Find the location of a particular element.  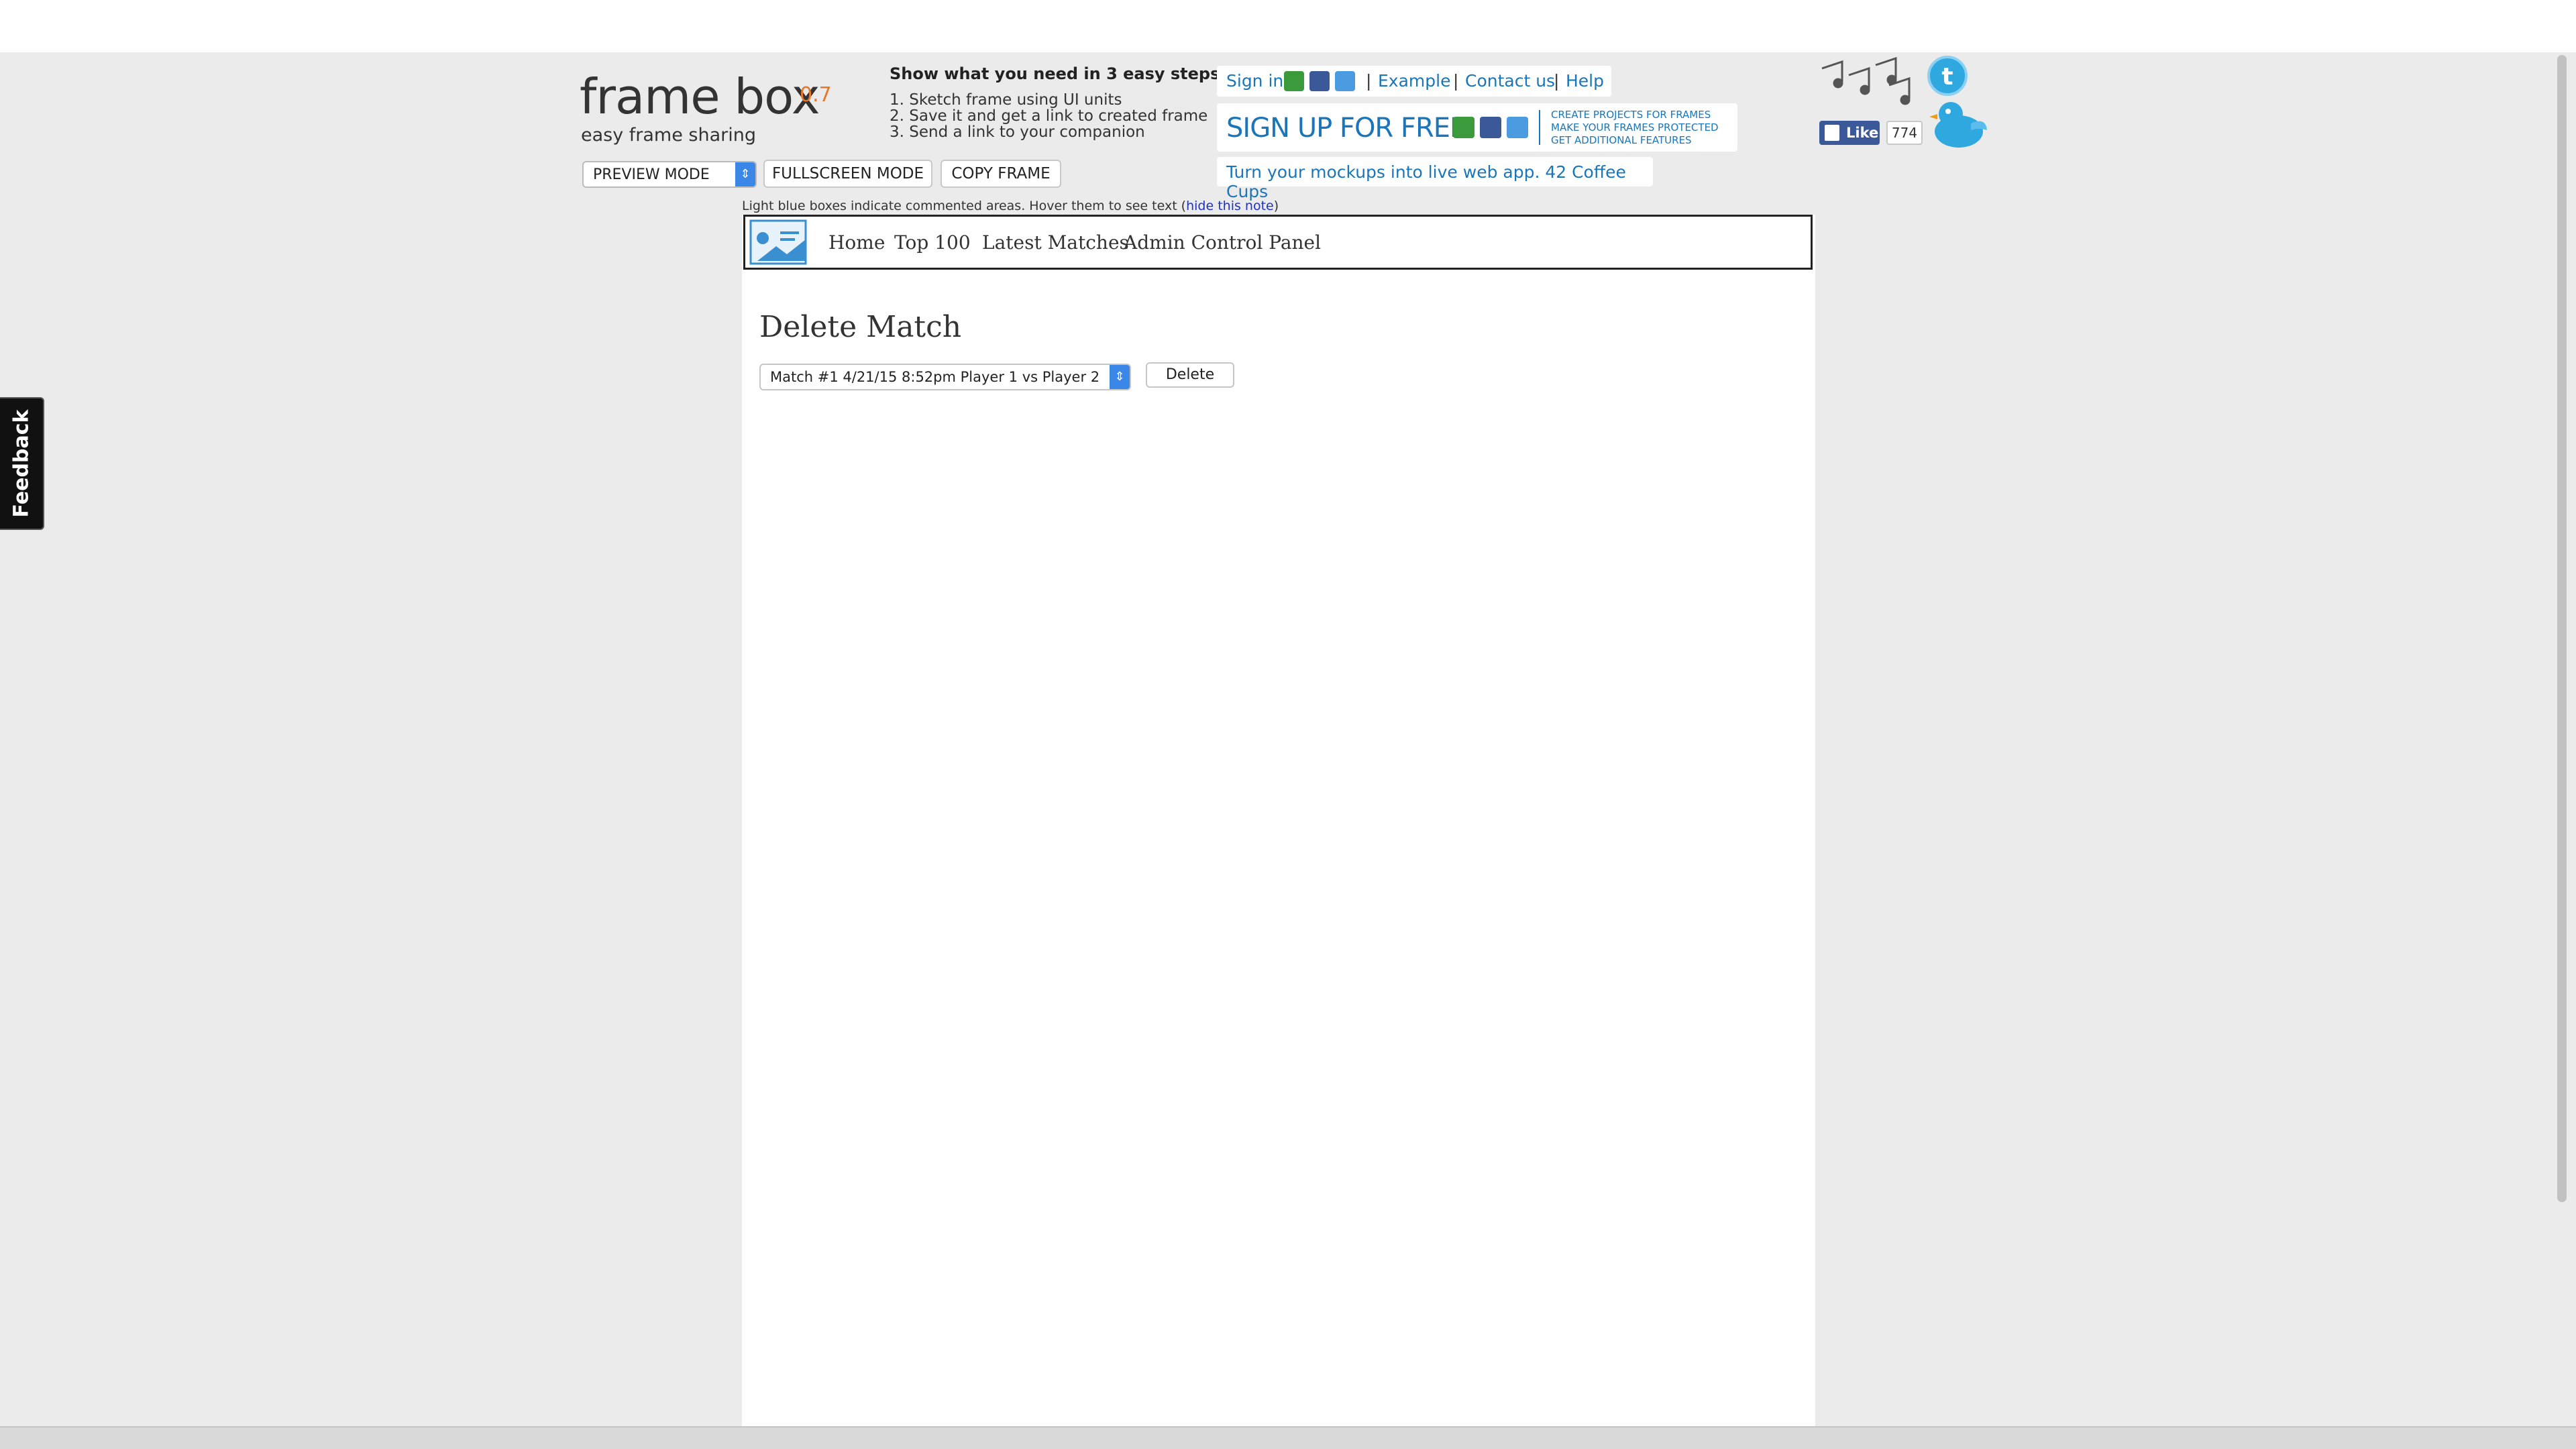

feedback-tab: Feedback is located at coordinates (22, 463).